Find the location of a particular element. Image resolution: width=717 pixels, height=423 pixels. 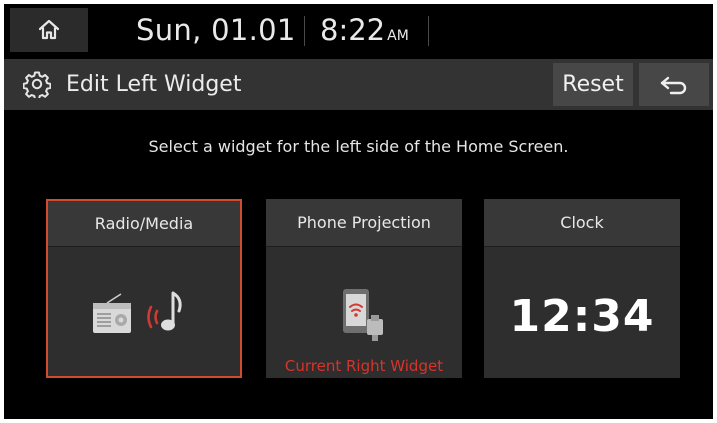

status-bar: Sun, 01.01 8:22 AM is located at coordinates (358, 29).